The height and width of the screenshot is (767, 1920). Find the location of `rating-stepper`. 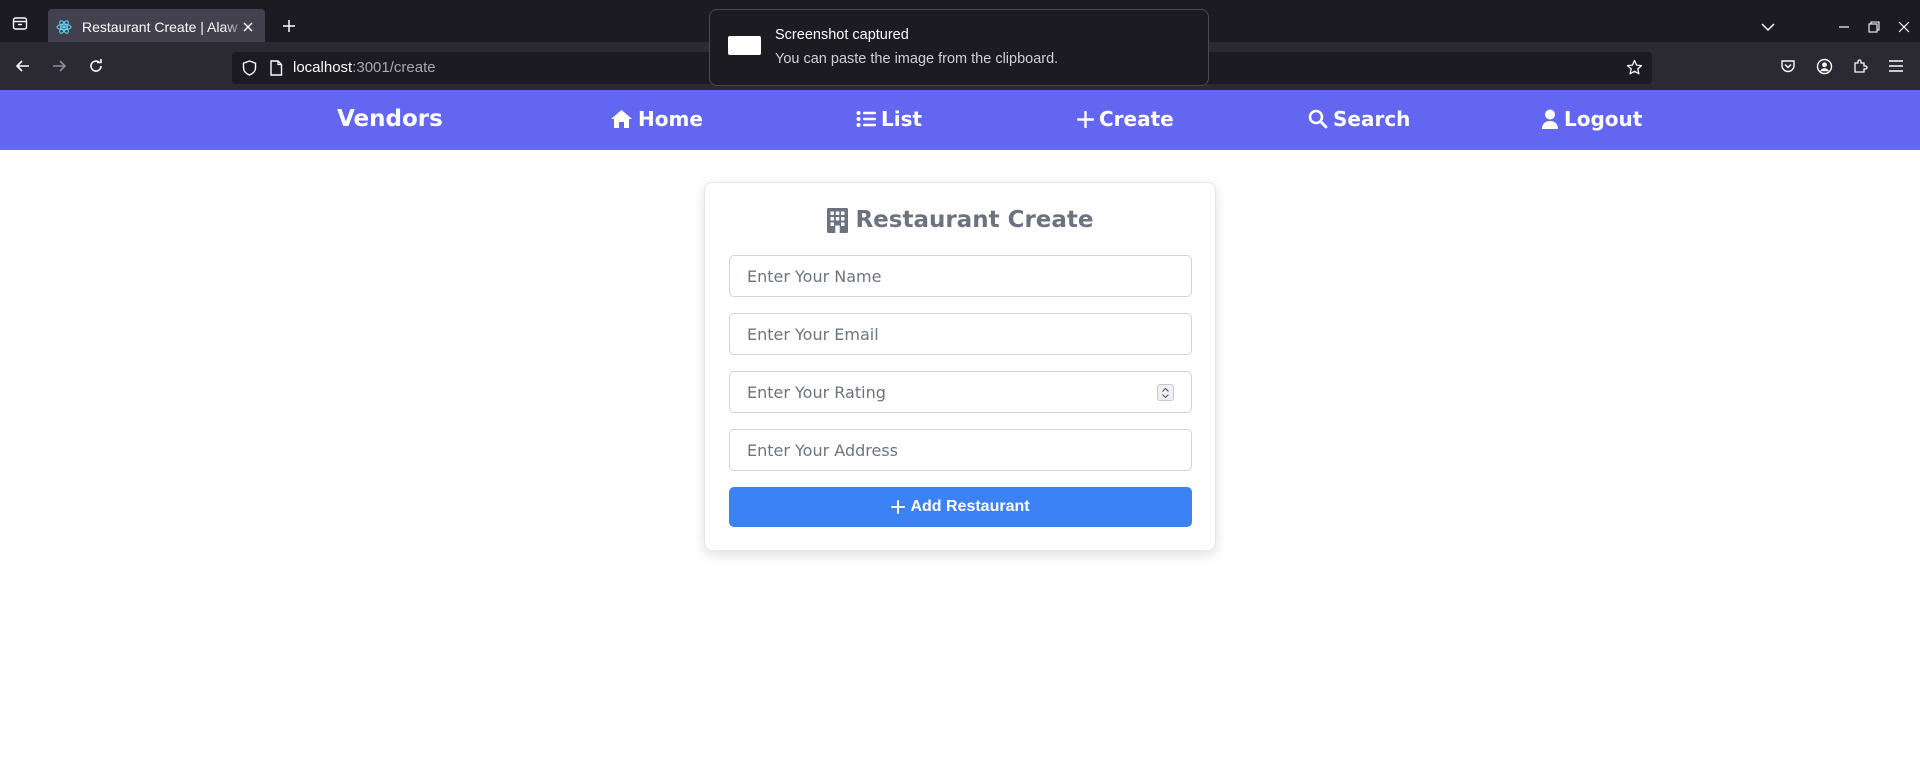

rating-stepper is located at coordinates (1165, 392).